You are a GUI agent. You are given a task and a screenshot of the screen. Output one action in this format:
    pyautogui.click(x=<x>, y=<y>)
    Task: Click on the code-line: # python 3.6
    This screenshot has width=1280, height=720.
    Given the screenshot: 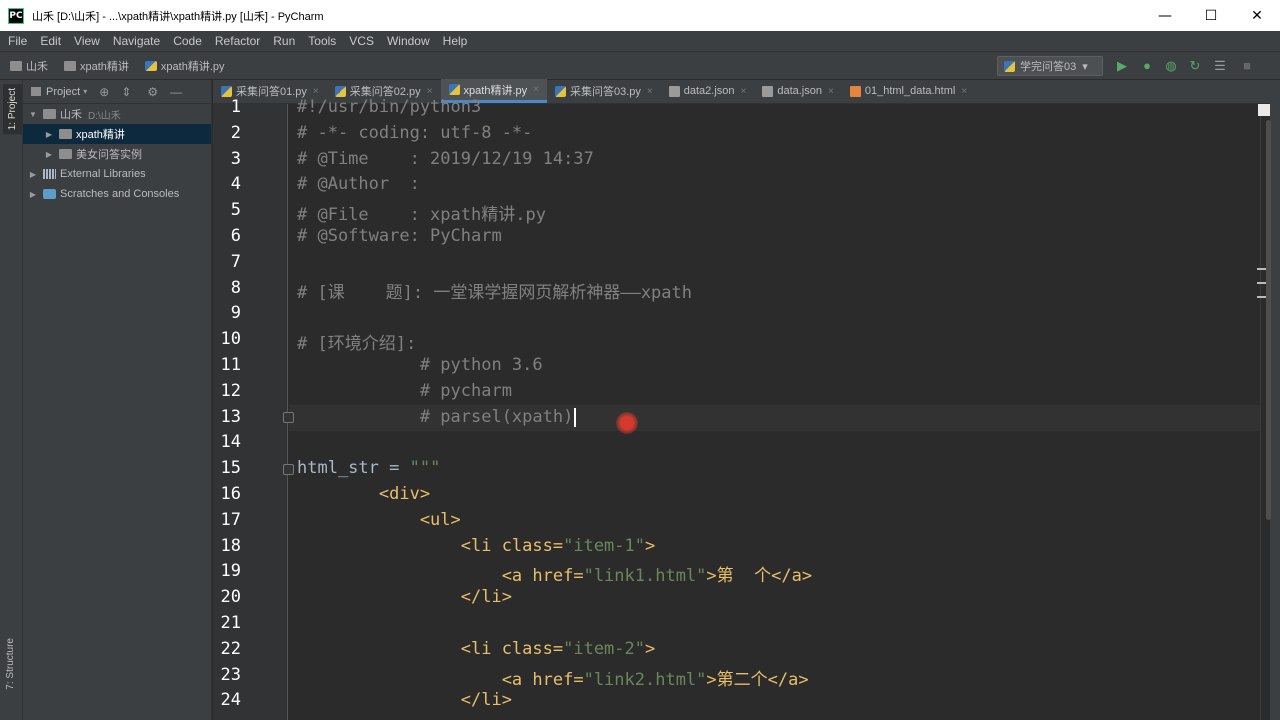 What is the action you would take?
    pyautogui.click(x=420, y=365)
    